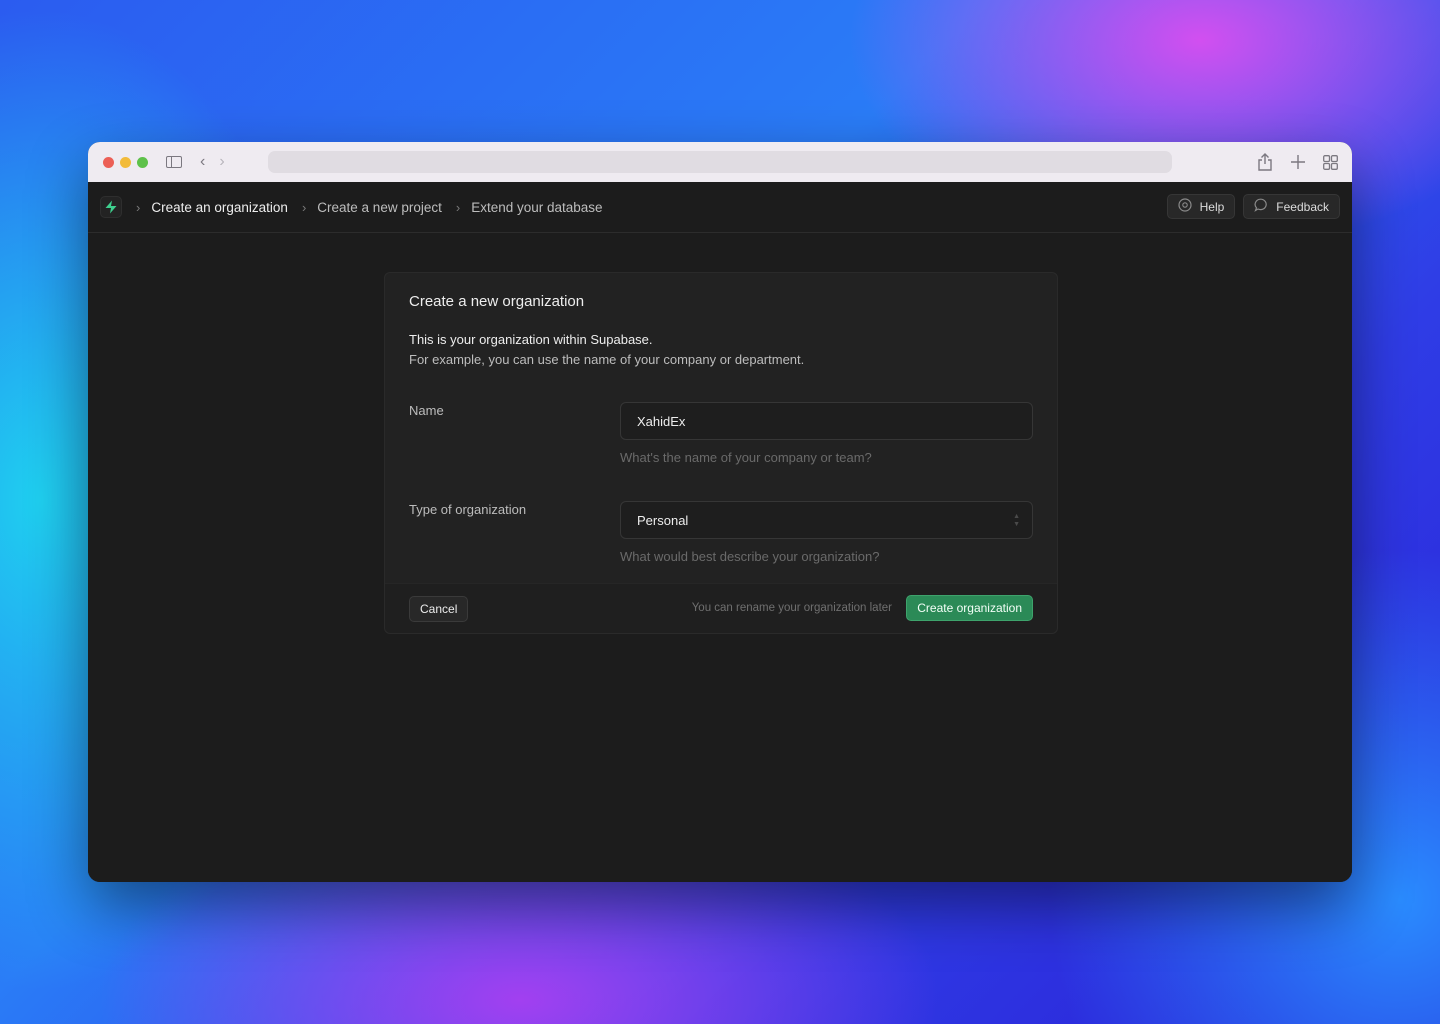 This screenshot has height=1024, width=1440. Describe the element at coordinates (221, 162) in the screenshot. I see `forward-icon: ›` at that location.